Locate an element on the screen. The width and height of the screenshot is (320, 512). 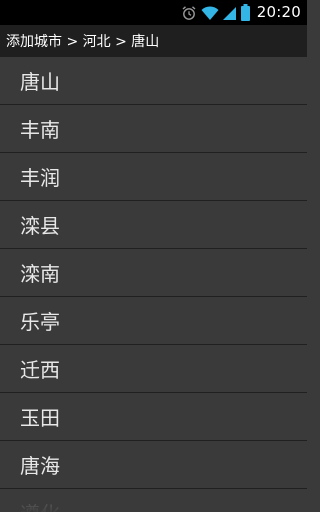
breadcrumb-city: 唐山 is located at coordinates (145, 42).